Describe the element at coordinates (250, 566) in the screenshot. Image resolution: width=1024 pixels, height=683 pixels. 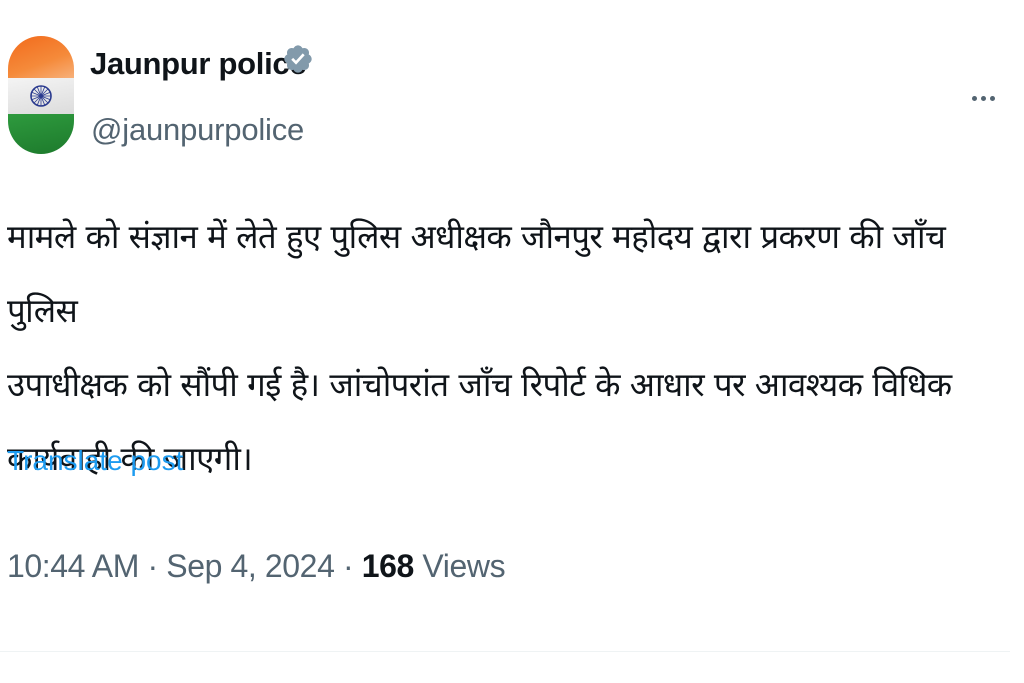
I see `post-date: Sep 4, 2024` at that location.